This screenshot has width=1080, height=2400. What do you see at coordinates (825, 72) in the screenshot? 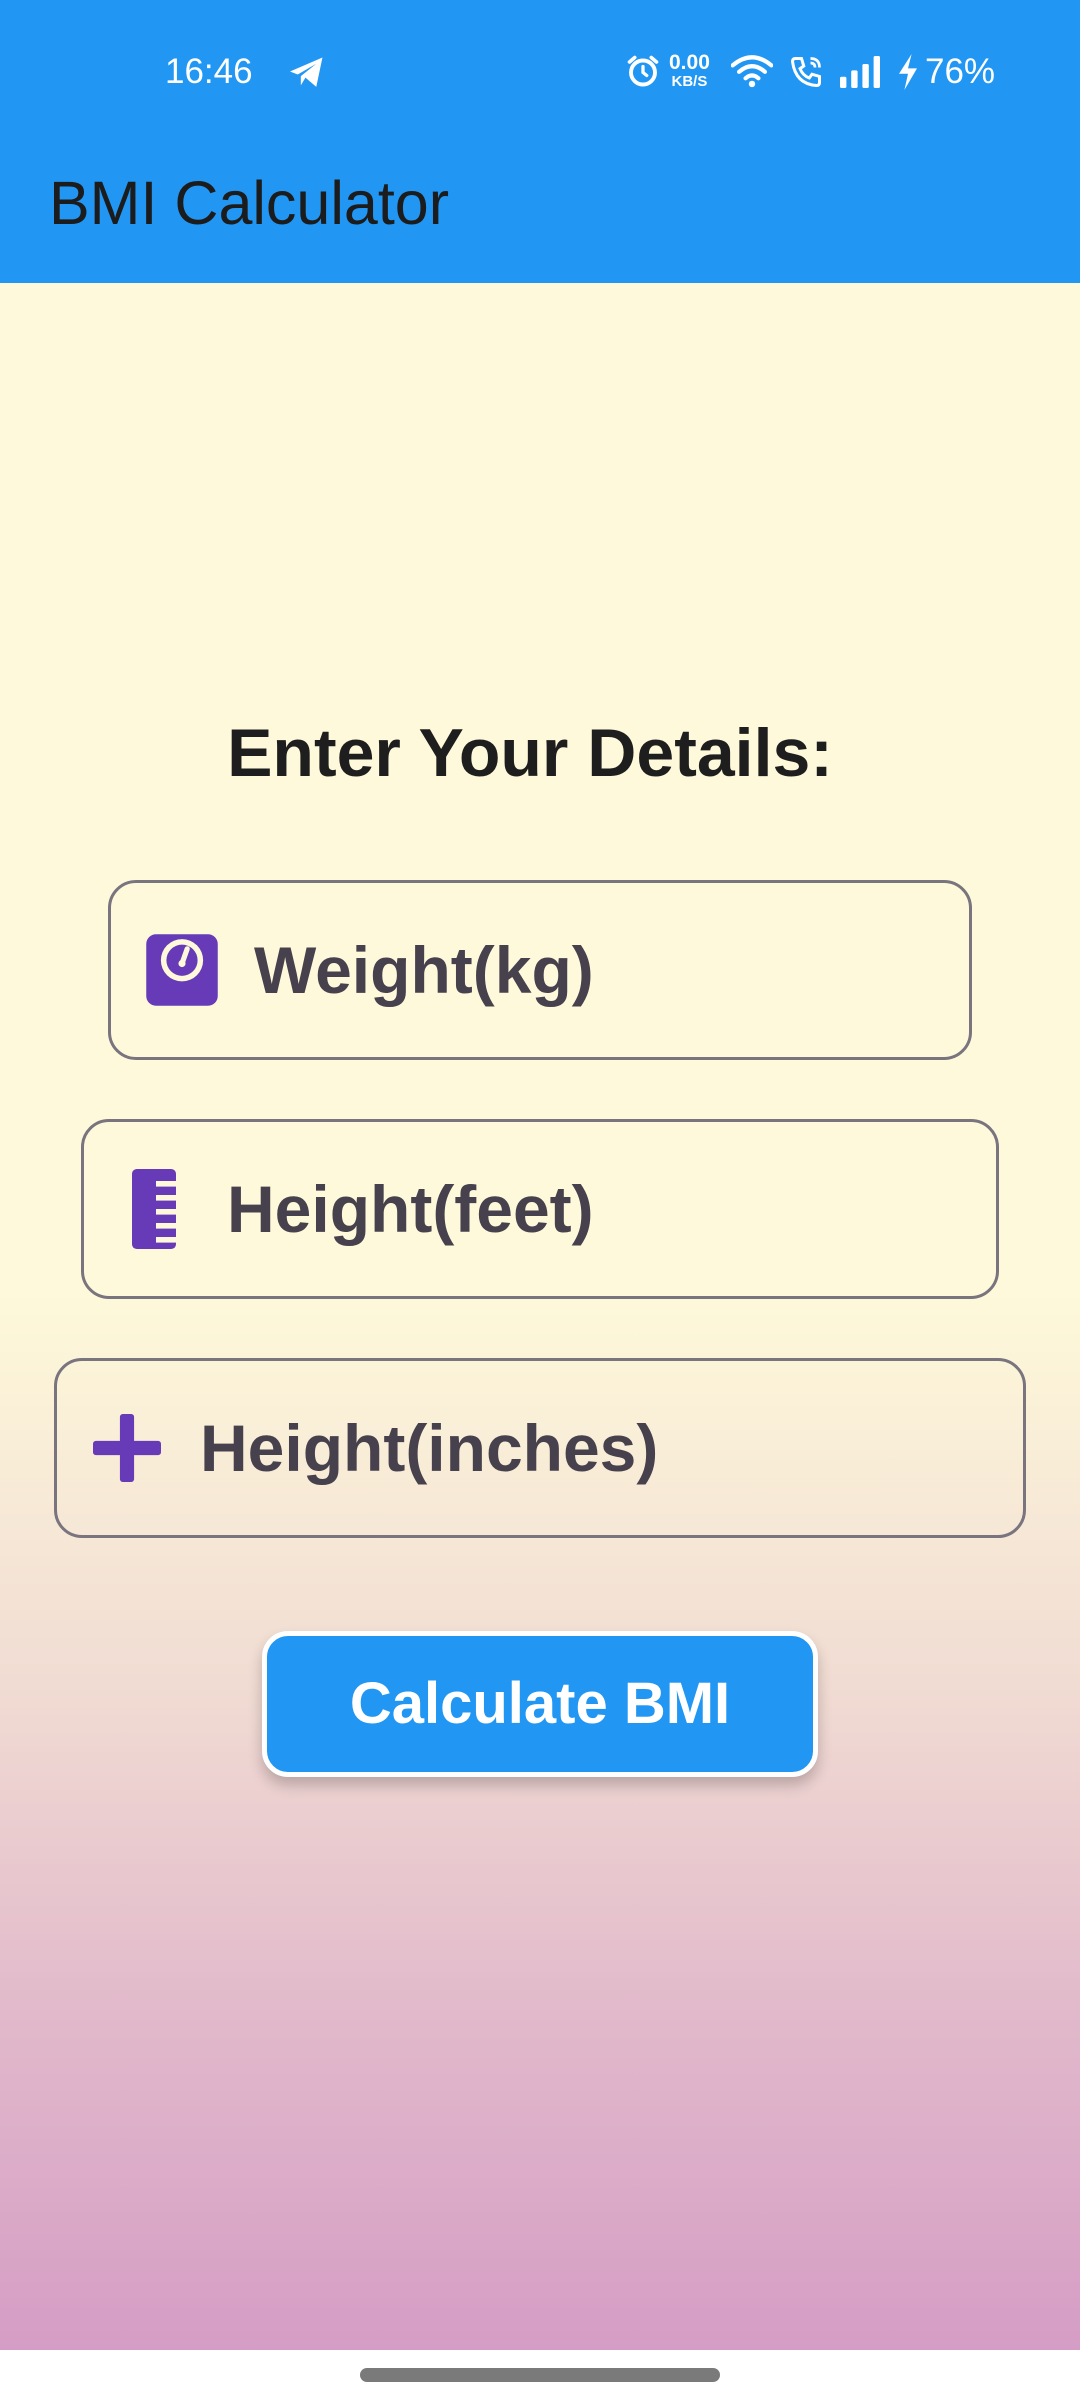
I see `status-icons: 0.00 KB/S 76%` at bounding box center [825, 72].